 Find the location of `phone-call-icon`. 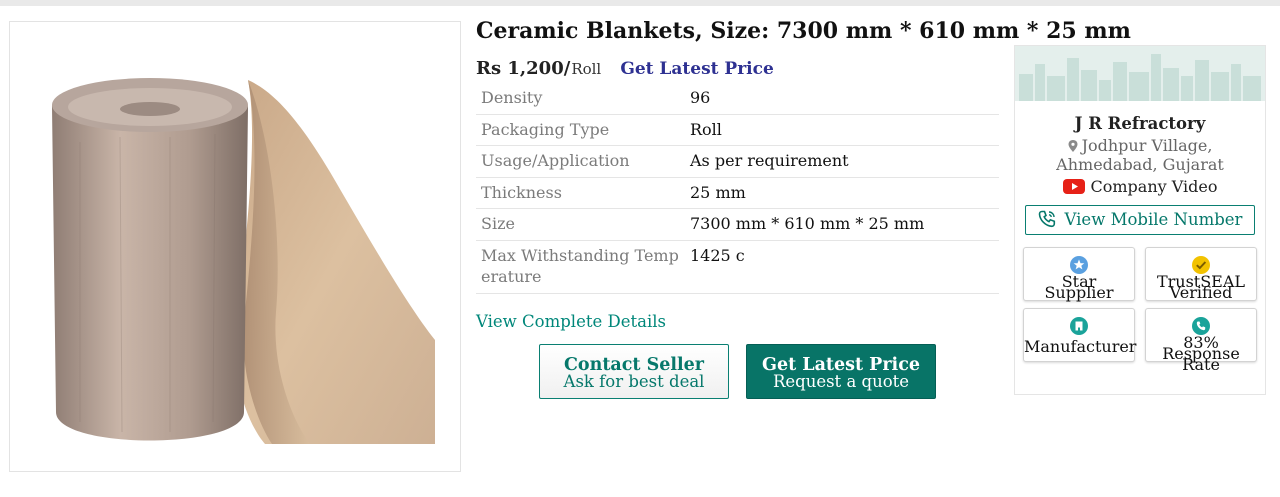

phone-call-icon is located at coordinates (1046, 219).